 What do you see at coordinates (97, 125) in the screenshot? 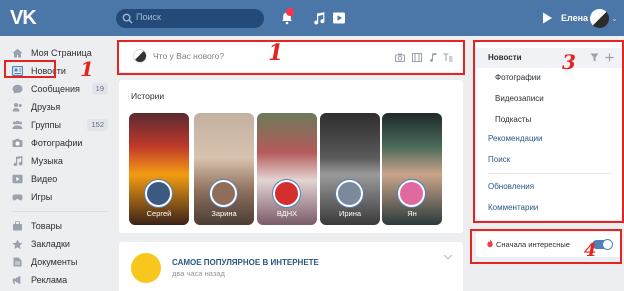
I see `sidebar-item-count: 152` at bounding box center [97, 125].